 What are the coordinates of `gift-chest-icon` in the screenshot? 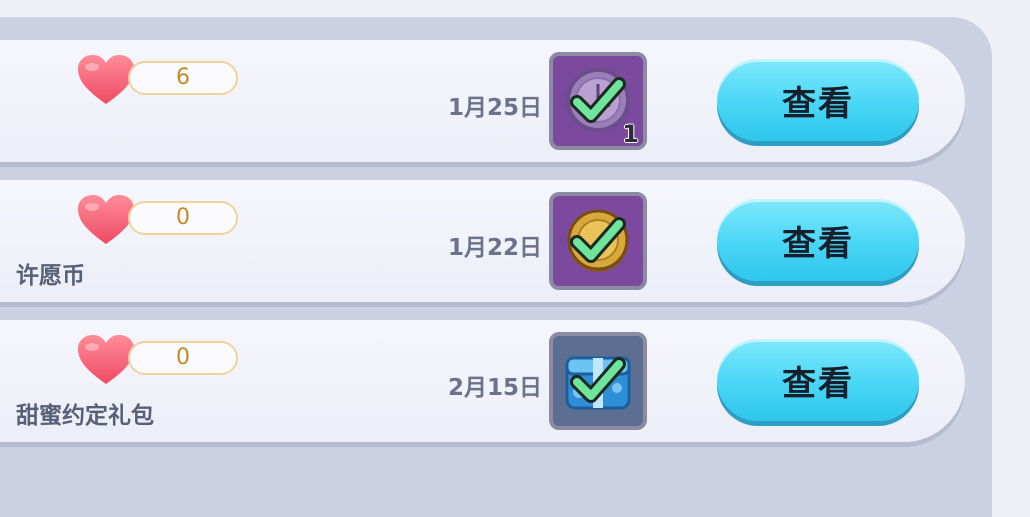 It's located at (598, 383).